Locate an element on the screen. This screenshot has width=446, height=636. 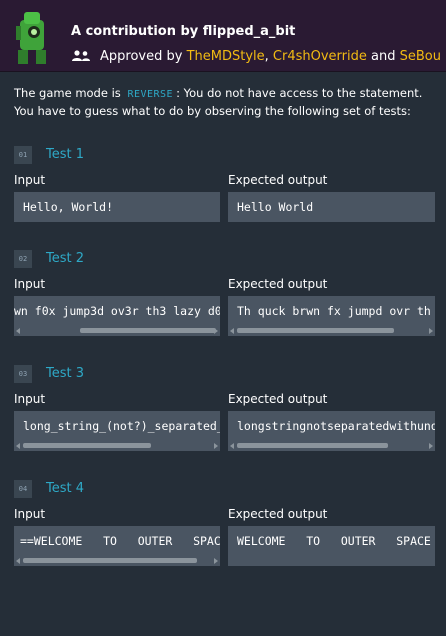
test-title: Test 4 is located at coordinates (65, 488).